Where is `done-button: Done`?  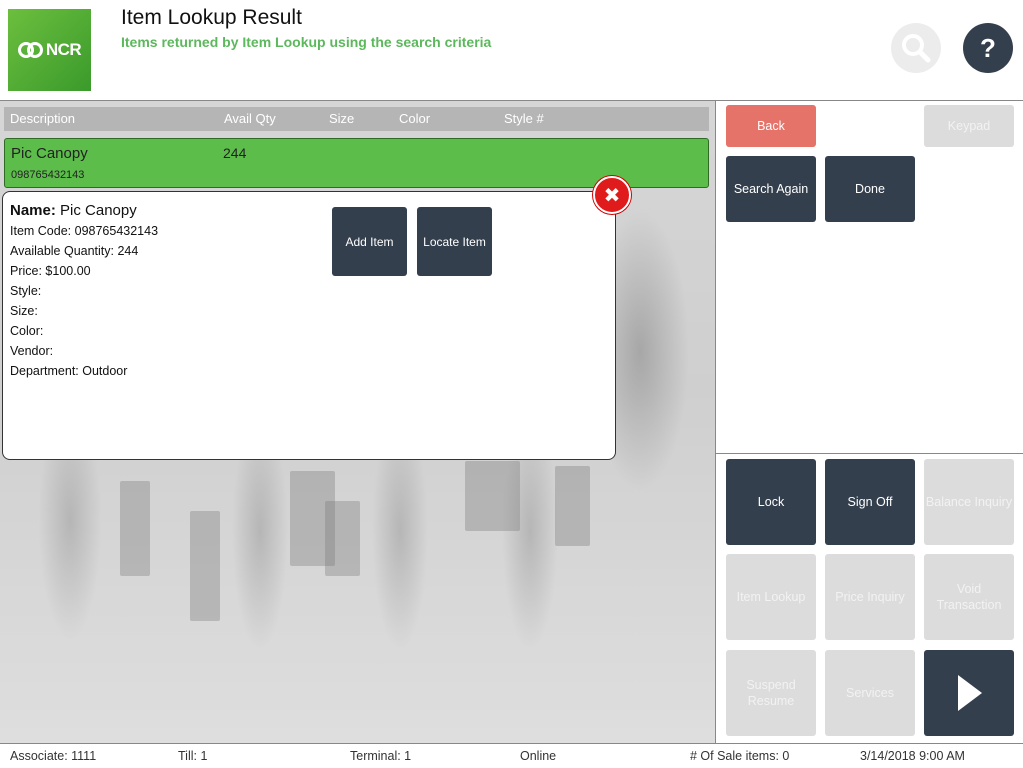
done-button: Done is located at coordinates (870, 189).